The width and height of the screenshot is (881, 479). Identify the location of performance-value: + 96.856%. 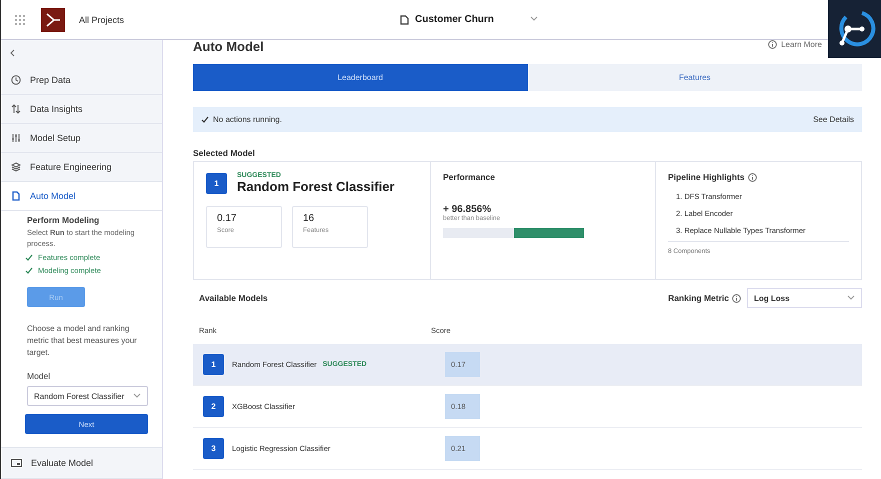
(467, 209).